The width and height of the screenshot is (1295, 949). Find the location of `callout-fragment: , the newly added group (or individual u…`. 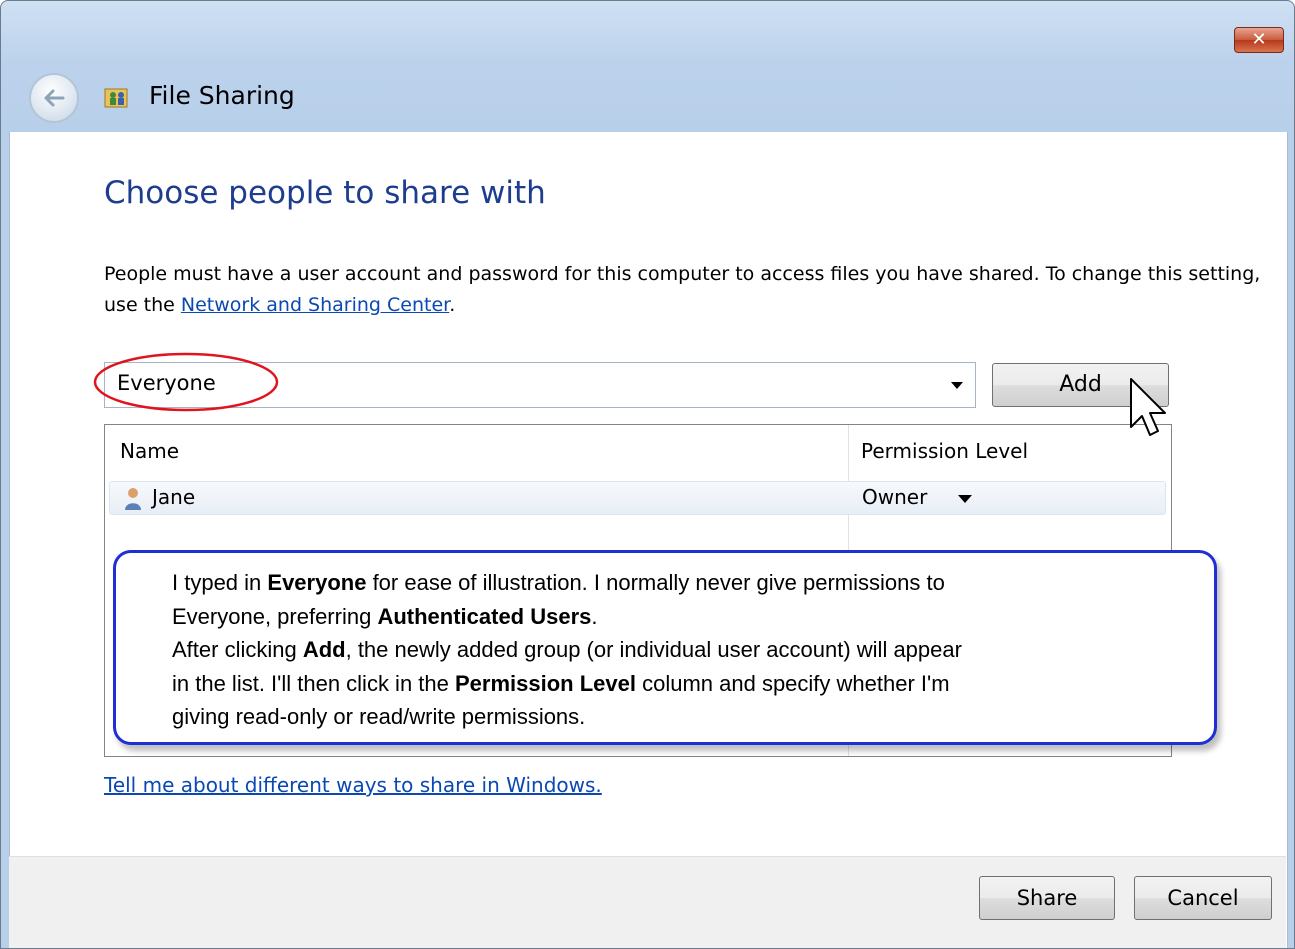

callout-fragment: , the newly added group (or individual u… is located at coordinates (653, 649).